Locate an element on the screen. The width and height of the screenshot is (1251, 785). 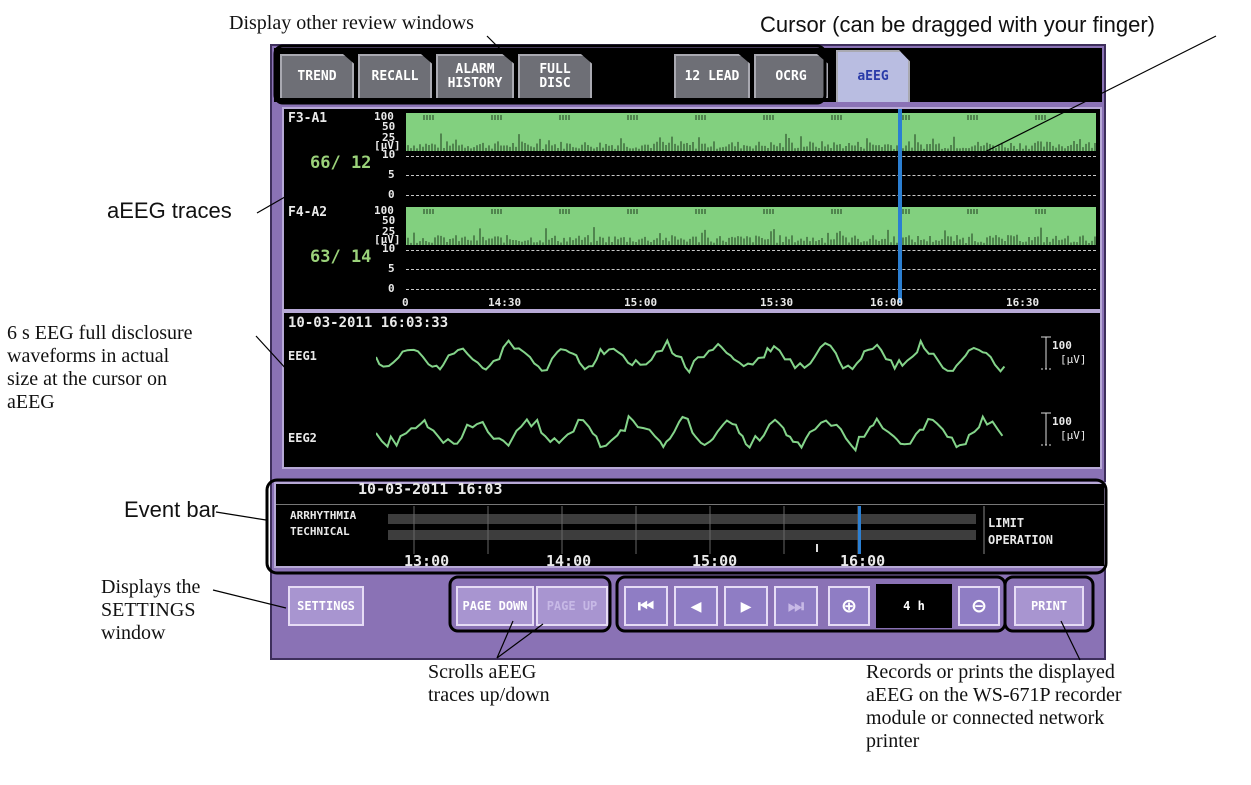
xtick-1600: 16:00 is located at coordinates (887, 302).